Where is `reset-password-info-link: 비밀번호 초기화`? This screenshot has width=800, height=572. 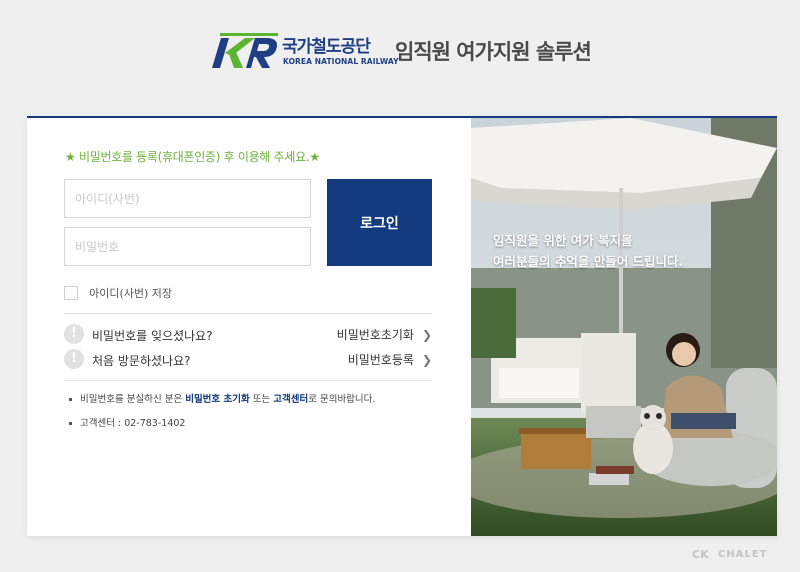
reset-password-info-link: 비밀번호 초기화 is located at coordinates (217, 399).